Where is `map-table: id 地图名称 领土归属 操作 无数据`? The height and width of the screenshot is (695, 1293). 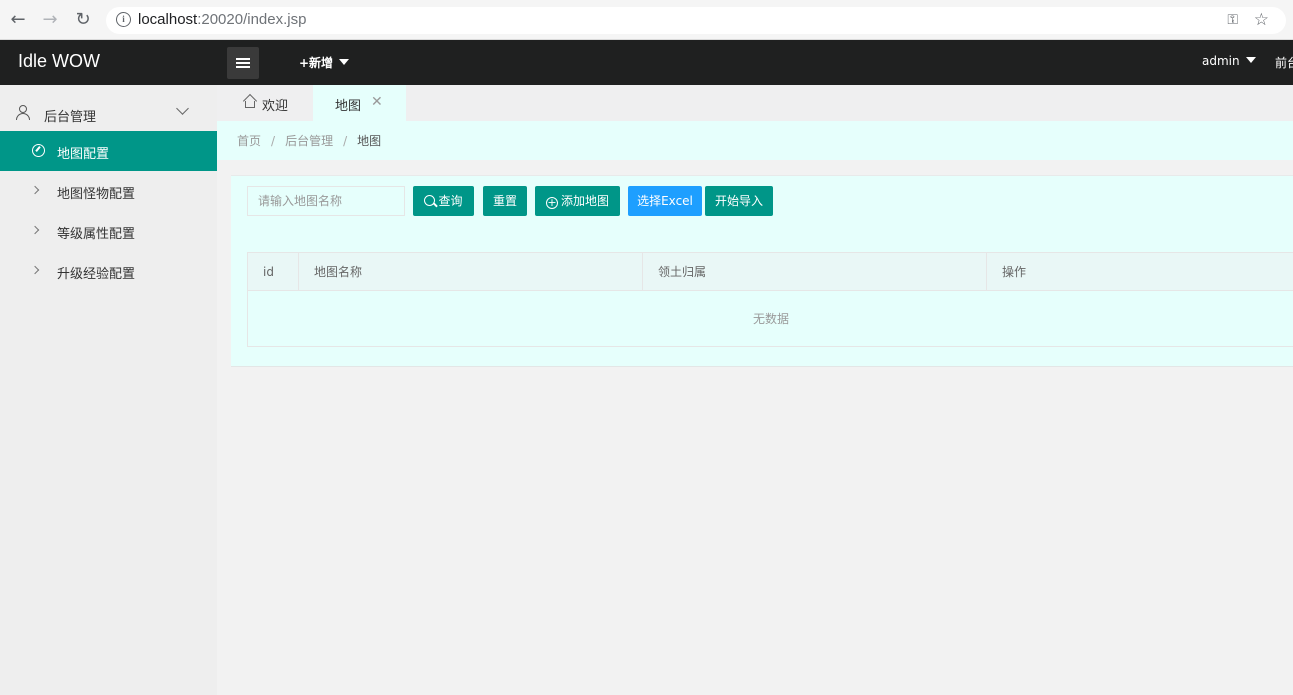
map-table: id 地图名称 领土归属 操作 无数据 is located at coordinates (770, 299).